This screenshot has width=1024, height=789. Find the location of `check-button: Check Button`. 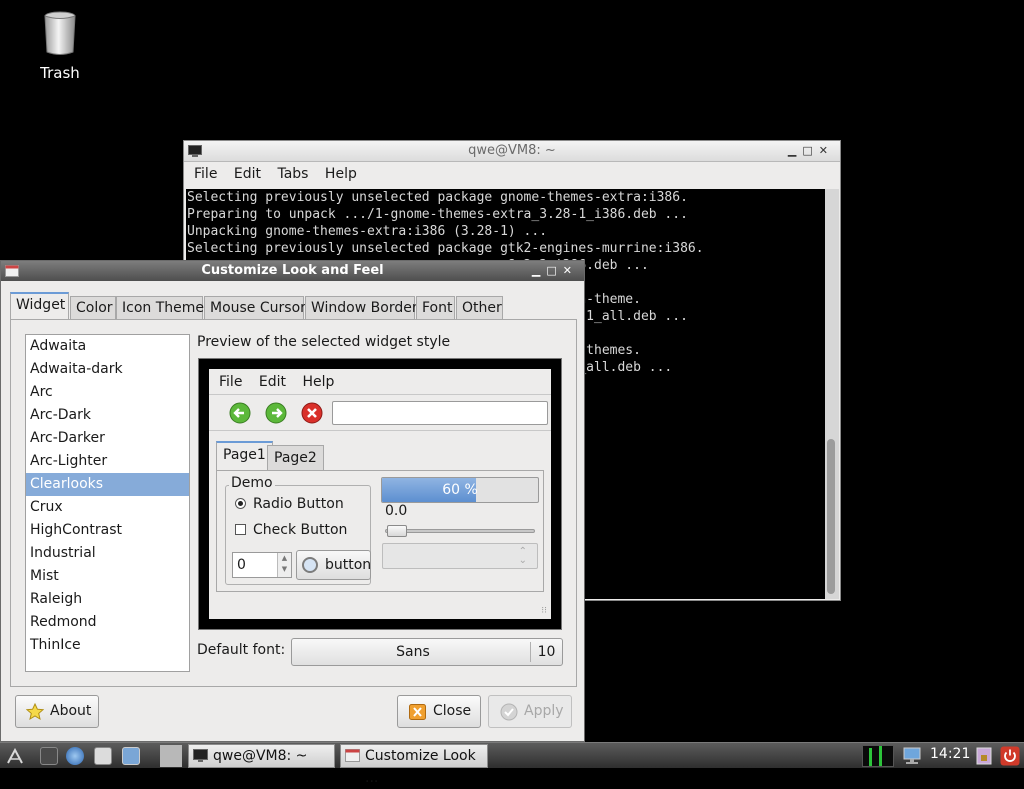

check-button: Check Button is located at coordinates (291, 530).